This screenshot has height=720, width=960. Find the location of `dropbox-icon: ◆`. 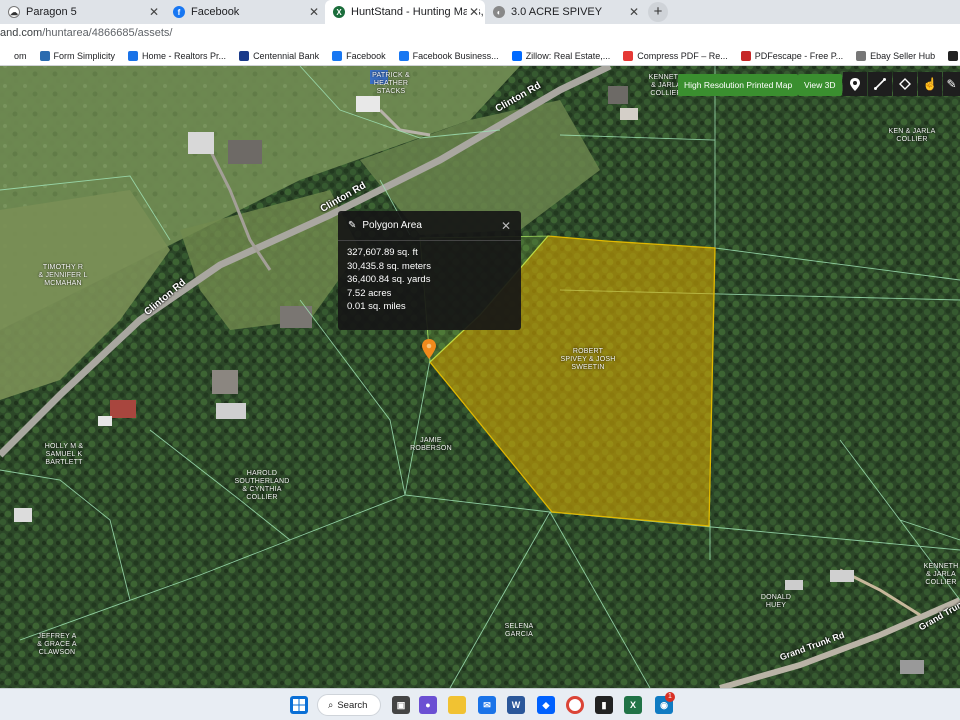

dropbox-icon: ◆ is located at coordinates (546, 705).